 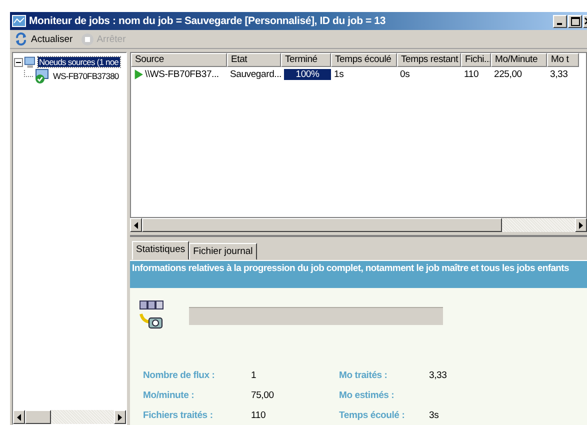 I want to click on tree-item: Noeuds sources (1 noe, so click(x=79, y=62).